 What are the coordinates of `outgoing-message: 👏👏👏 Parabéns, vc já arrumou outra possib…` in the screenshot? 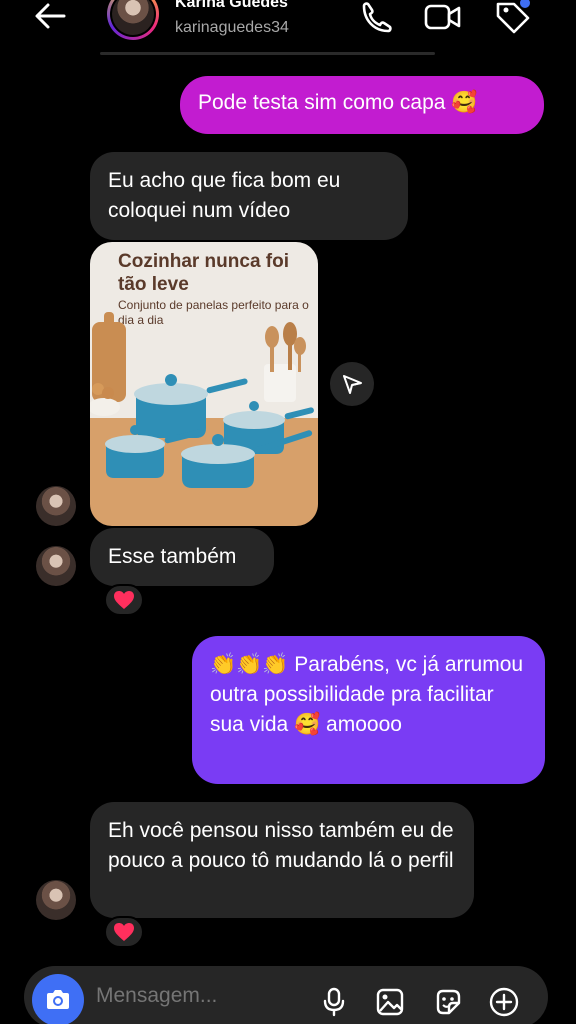 It's located at (368, 710).